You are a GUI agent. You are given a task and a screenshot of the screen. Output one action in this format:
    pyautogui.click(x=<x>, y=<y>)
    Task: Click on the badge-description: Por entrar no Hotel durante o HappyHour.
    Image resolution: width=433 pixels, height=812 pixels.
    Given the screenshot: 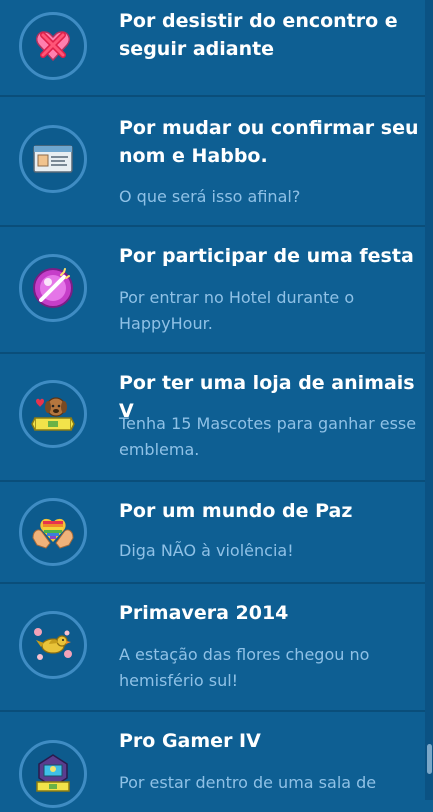 What is the action you would take?
    pyautogui.click(x=237, y=310)
    